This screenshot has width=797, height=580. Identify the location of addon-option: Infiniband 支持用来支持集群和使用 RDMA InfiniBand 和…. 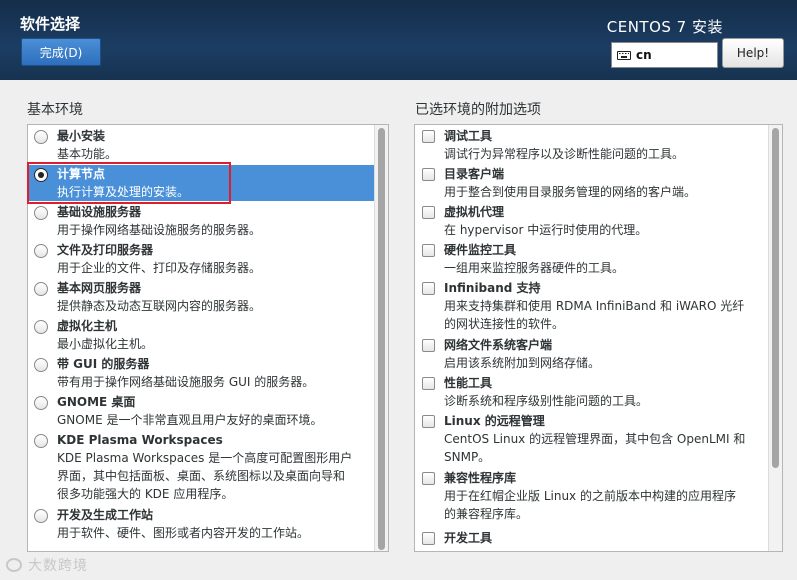
(592, 306).